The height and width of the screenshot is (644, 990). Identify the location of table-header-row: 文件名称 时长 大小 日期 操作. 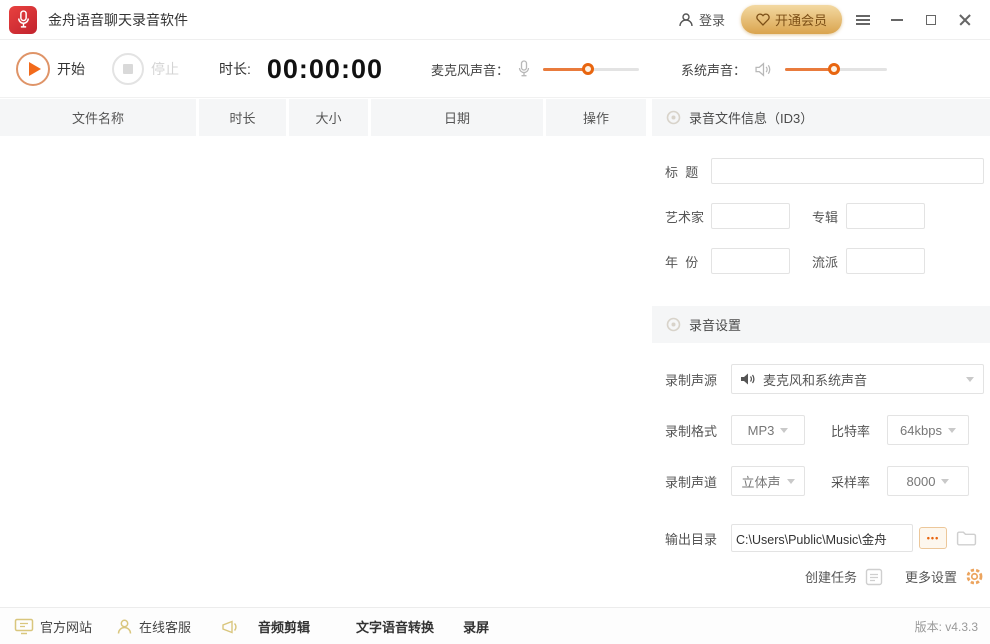
(323, 117).